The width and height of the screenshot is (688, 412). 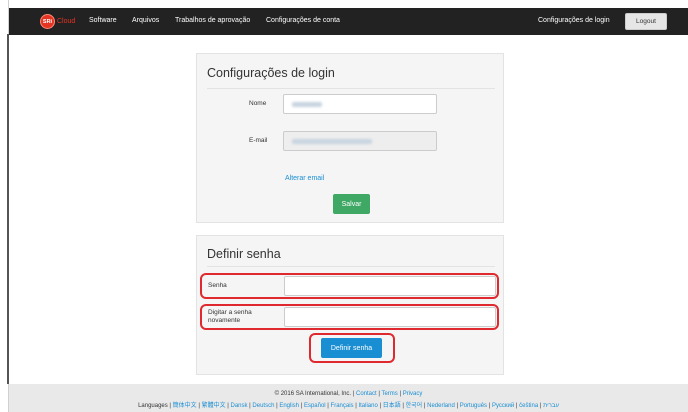 What do you see at coordinates (307, 104) in the screenshot?
I see `blurred-name-value` at bounding box center [307, 104].